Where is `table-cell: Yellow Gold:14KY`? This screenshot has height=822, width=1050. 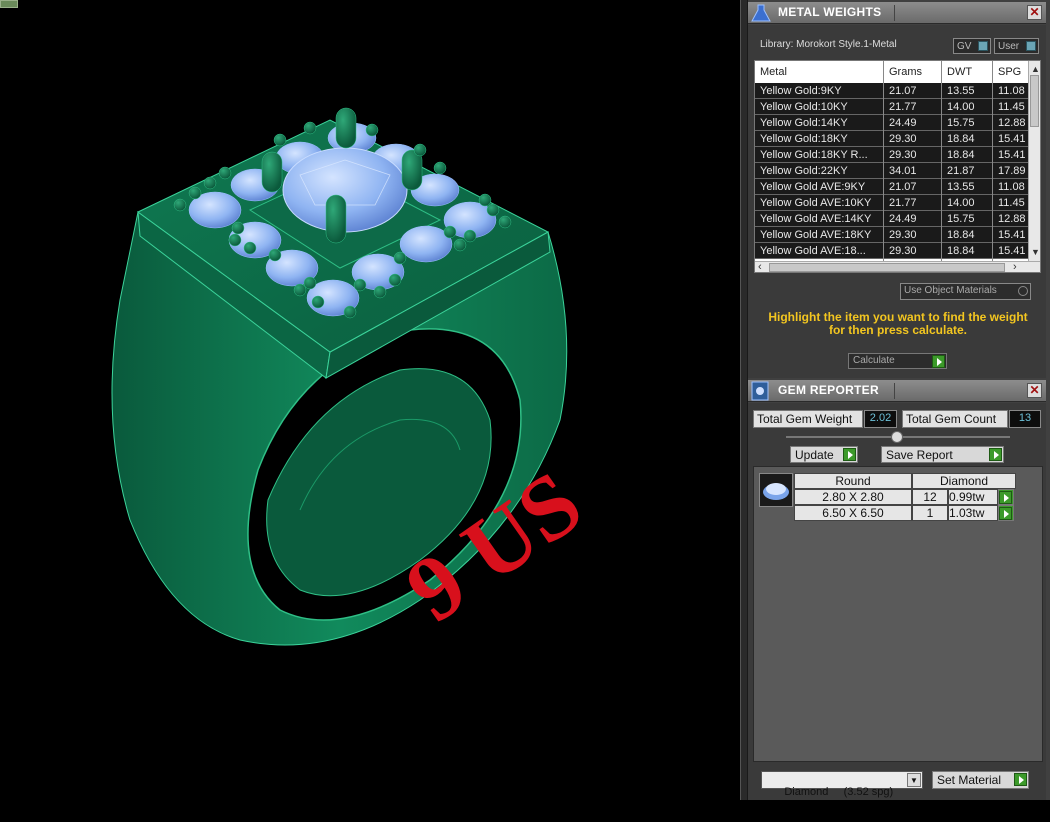
table-cell: Yellow Gold:14KY is located at coordinates (804, 123).